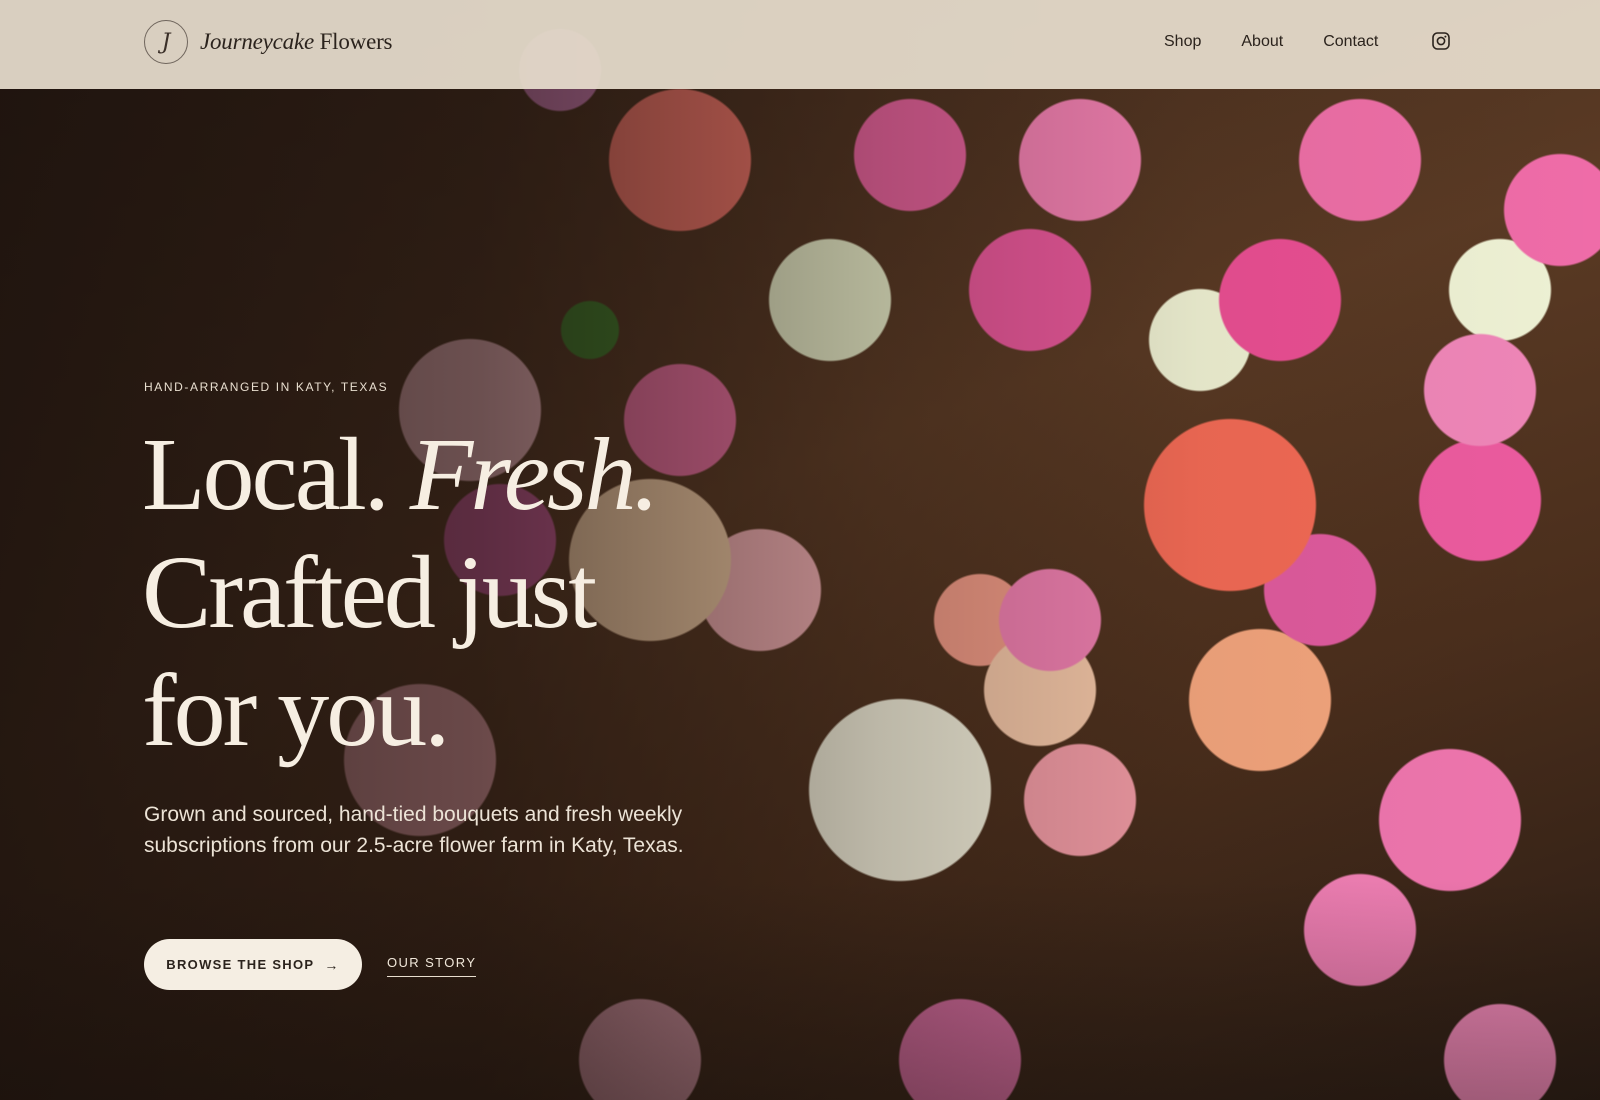 This screenshot has width=1600, height=1100. Describe the element at coordinates (1350, 42) in the screenshot. I see `nav-contact-link: Contact` at that location.